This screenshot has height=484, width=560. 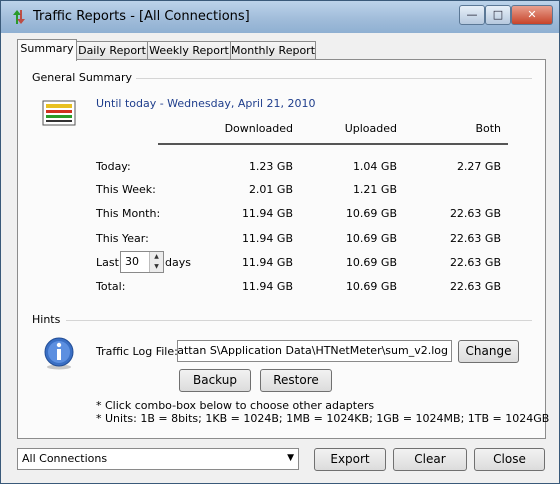 What do you see at coordinates (158, 459) in the screenshot?
I see `adapter-combo-box: All Connections ▼` at bounding box center [158, 459].